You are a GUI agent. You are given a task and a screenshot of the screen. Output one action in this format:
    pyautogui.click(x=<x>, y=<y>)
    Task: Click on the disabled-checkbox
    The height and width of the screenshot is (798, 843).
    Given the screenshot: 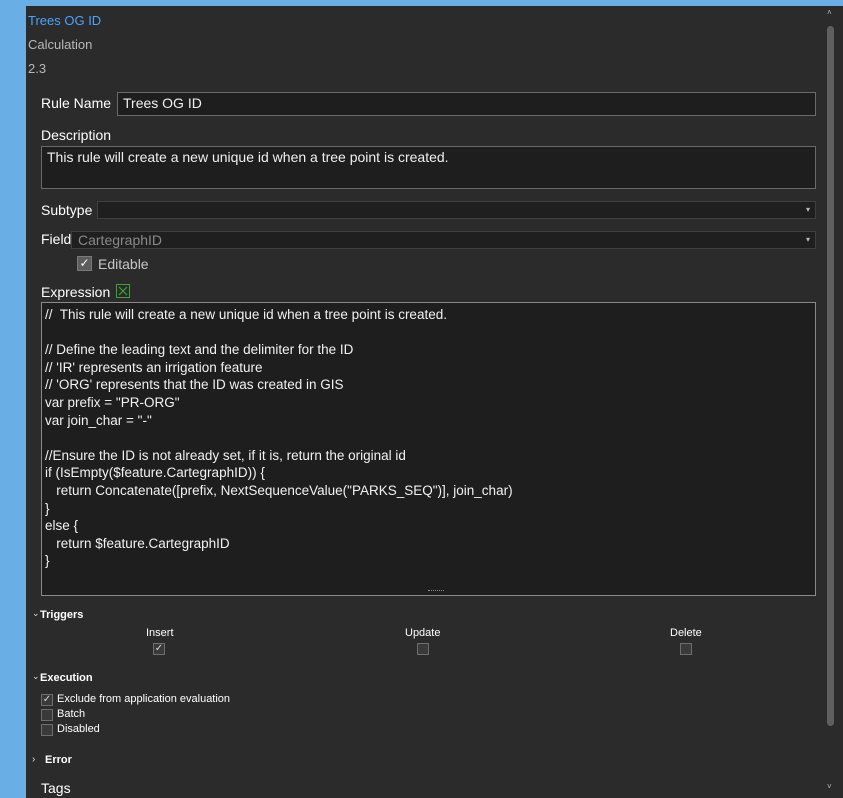 What is the action you would take?
    pyautogui.click(x=47, y=730)
    